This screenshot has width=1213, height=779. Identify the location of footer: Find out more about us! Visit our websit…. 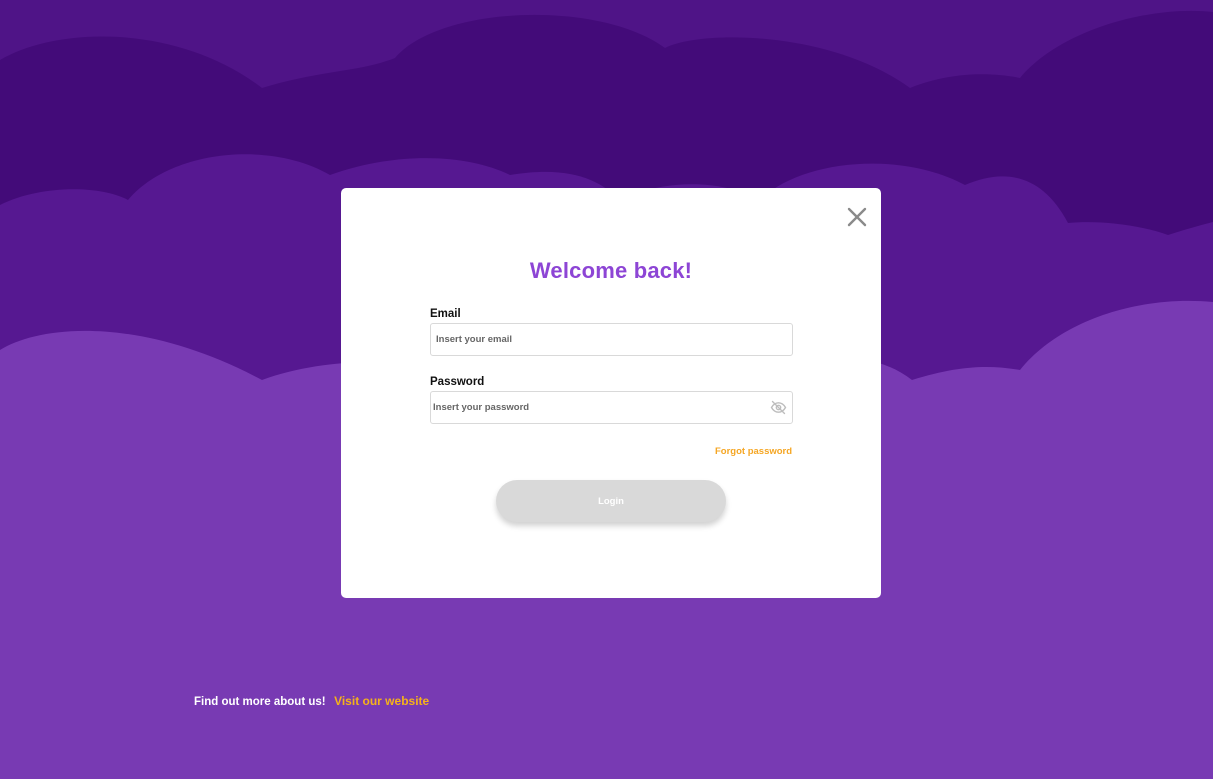
(311, 701).